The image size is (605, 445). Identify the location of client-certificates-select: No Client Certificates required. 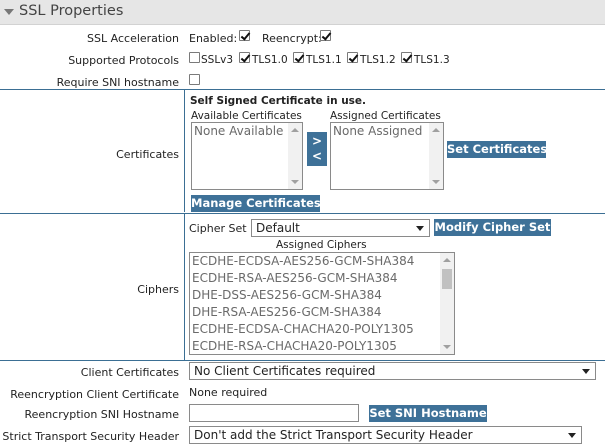
(392, 371).